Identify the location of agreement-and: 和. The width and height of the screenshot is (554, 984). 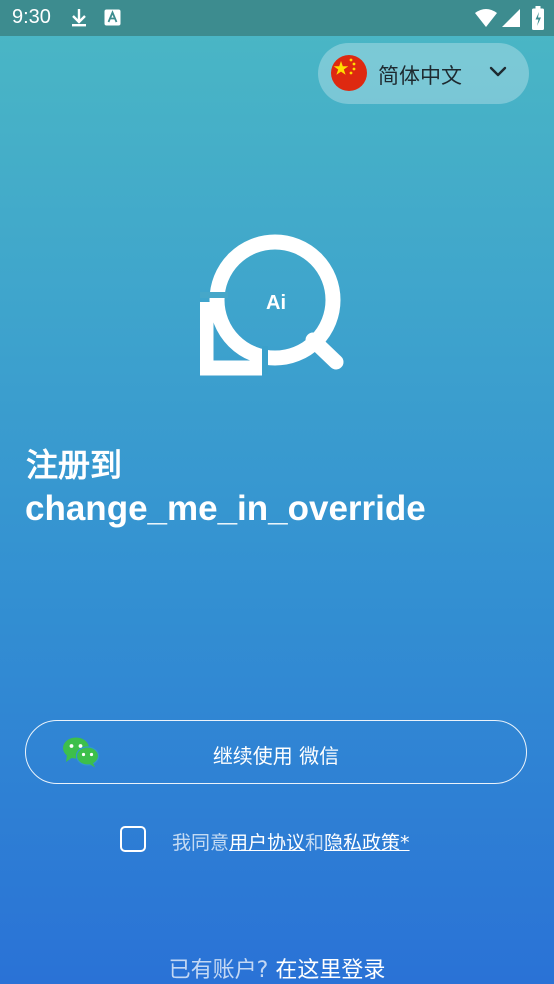
(315, 843).